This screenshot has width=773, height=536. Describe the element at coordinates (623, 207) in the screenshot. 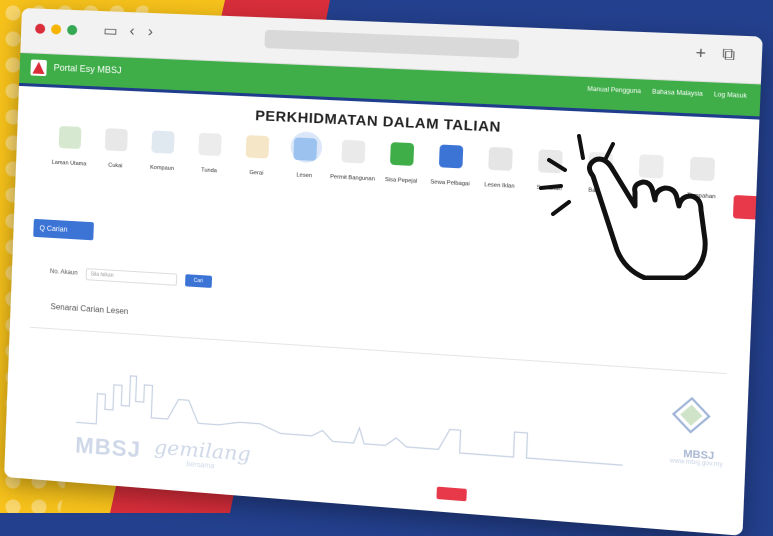

I see `pointing-hand-icon` at that location.